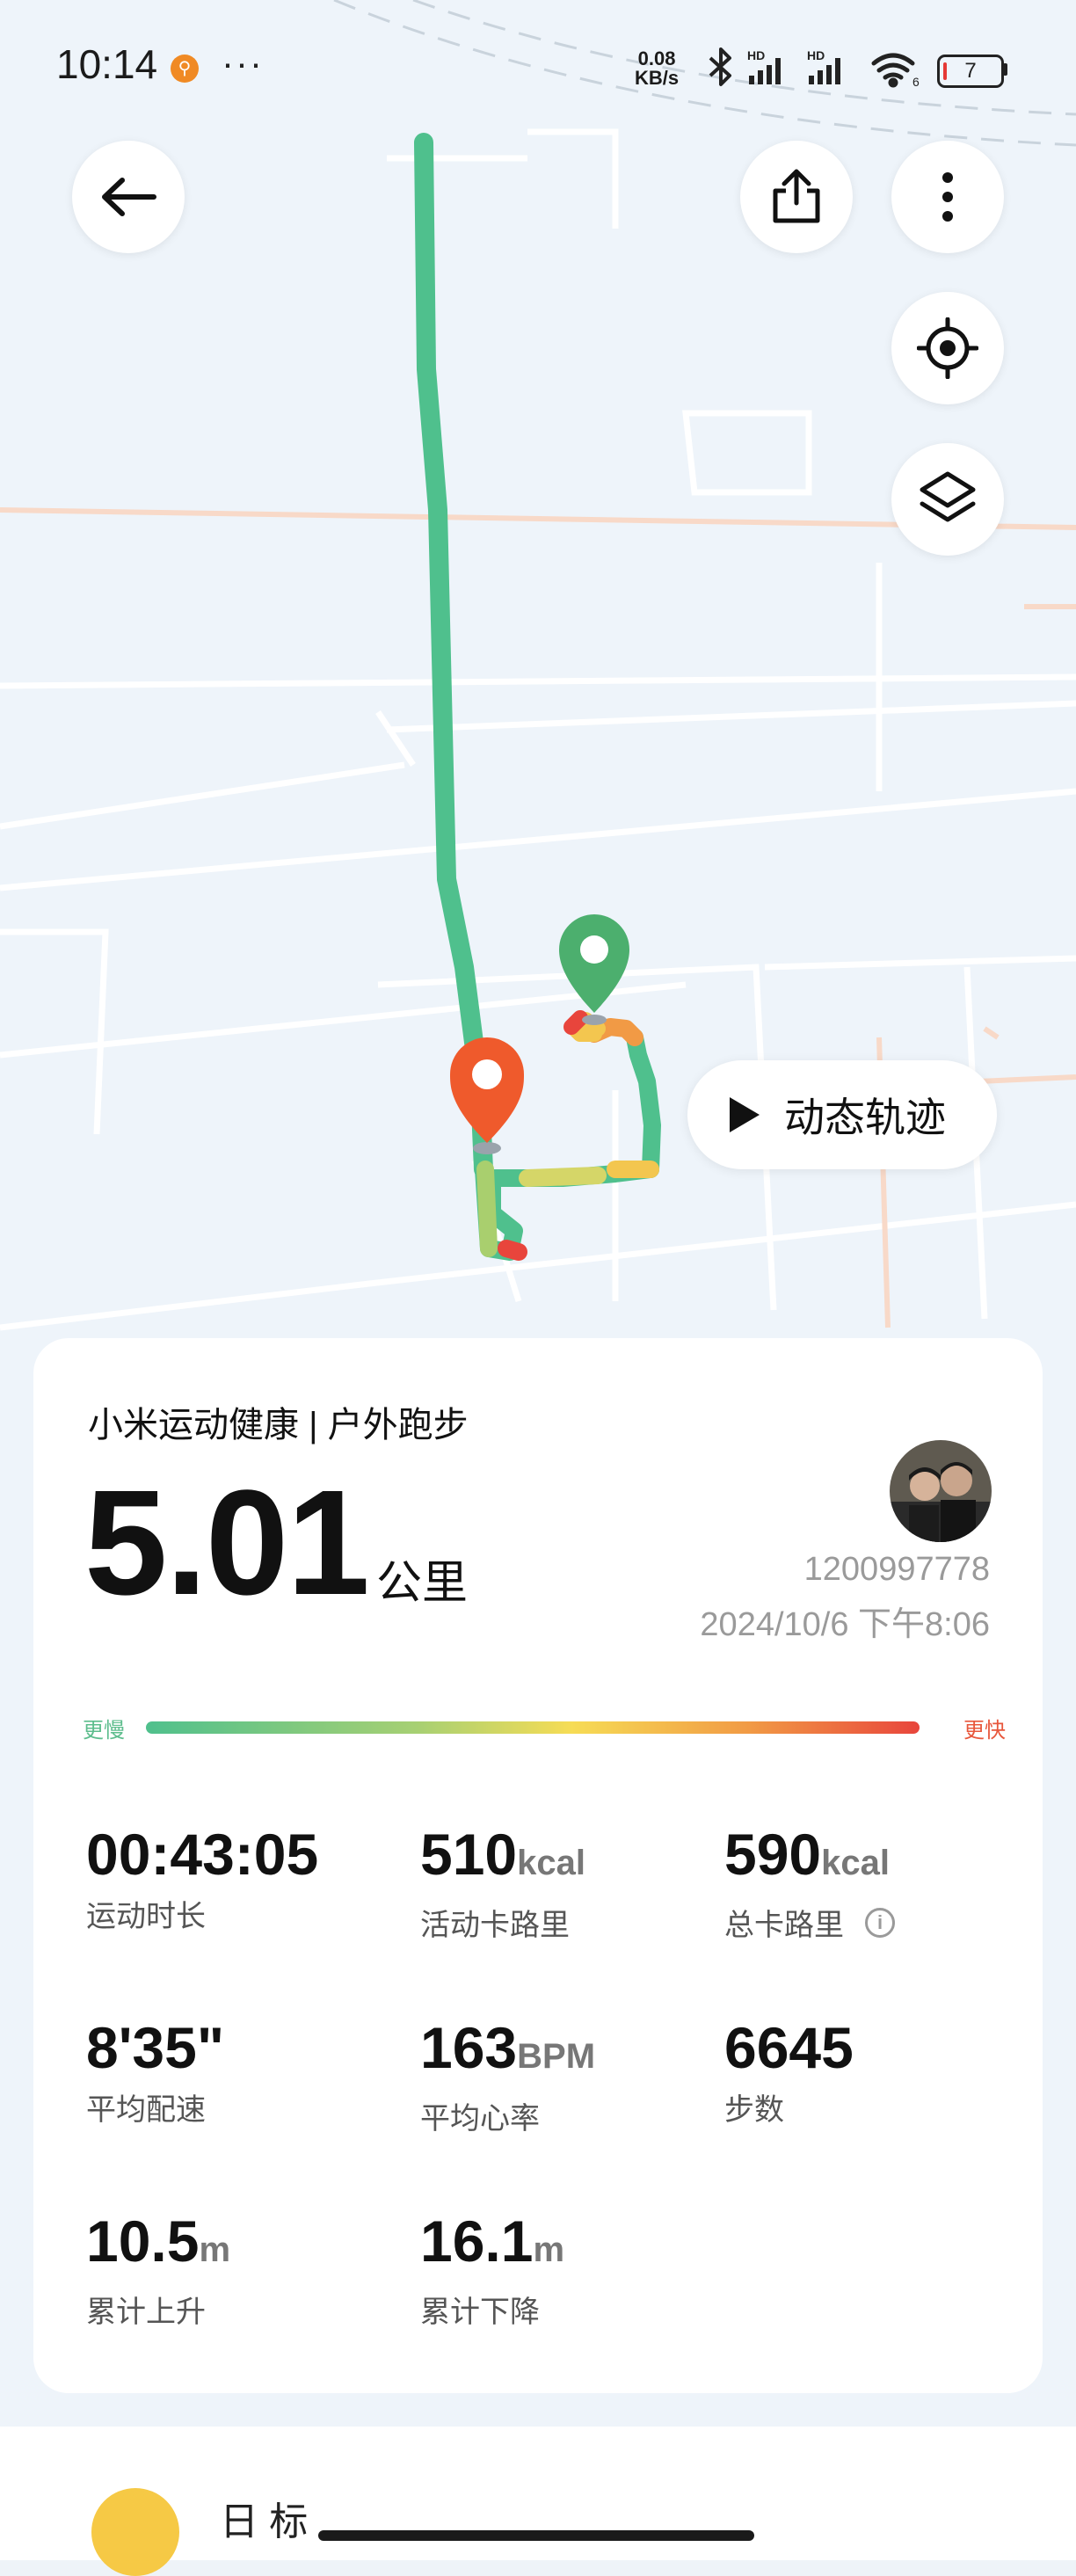 The height and width of the screenshot is (2576, 1076). I want to click on back-button, so click(128, 197).